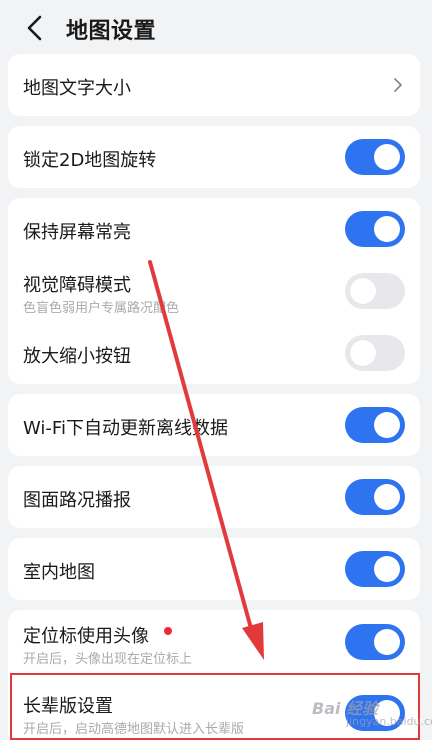  Describe the element at coordinates (214, 642) in the screenshot. I see `setting-row-avatar-locator: 定位标使用头像 开启后，头像出现在定位标上` at that location.